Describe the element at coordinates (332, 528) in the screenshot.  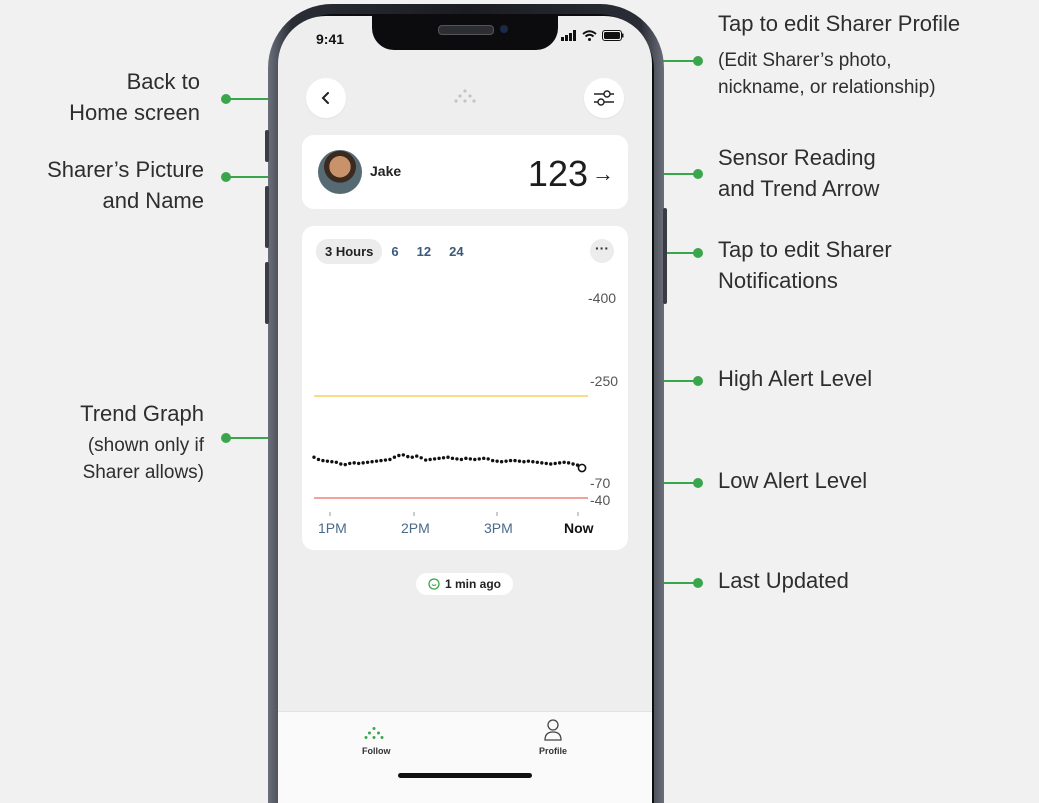
I see `x-label-1pm: 1PM` at that location.